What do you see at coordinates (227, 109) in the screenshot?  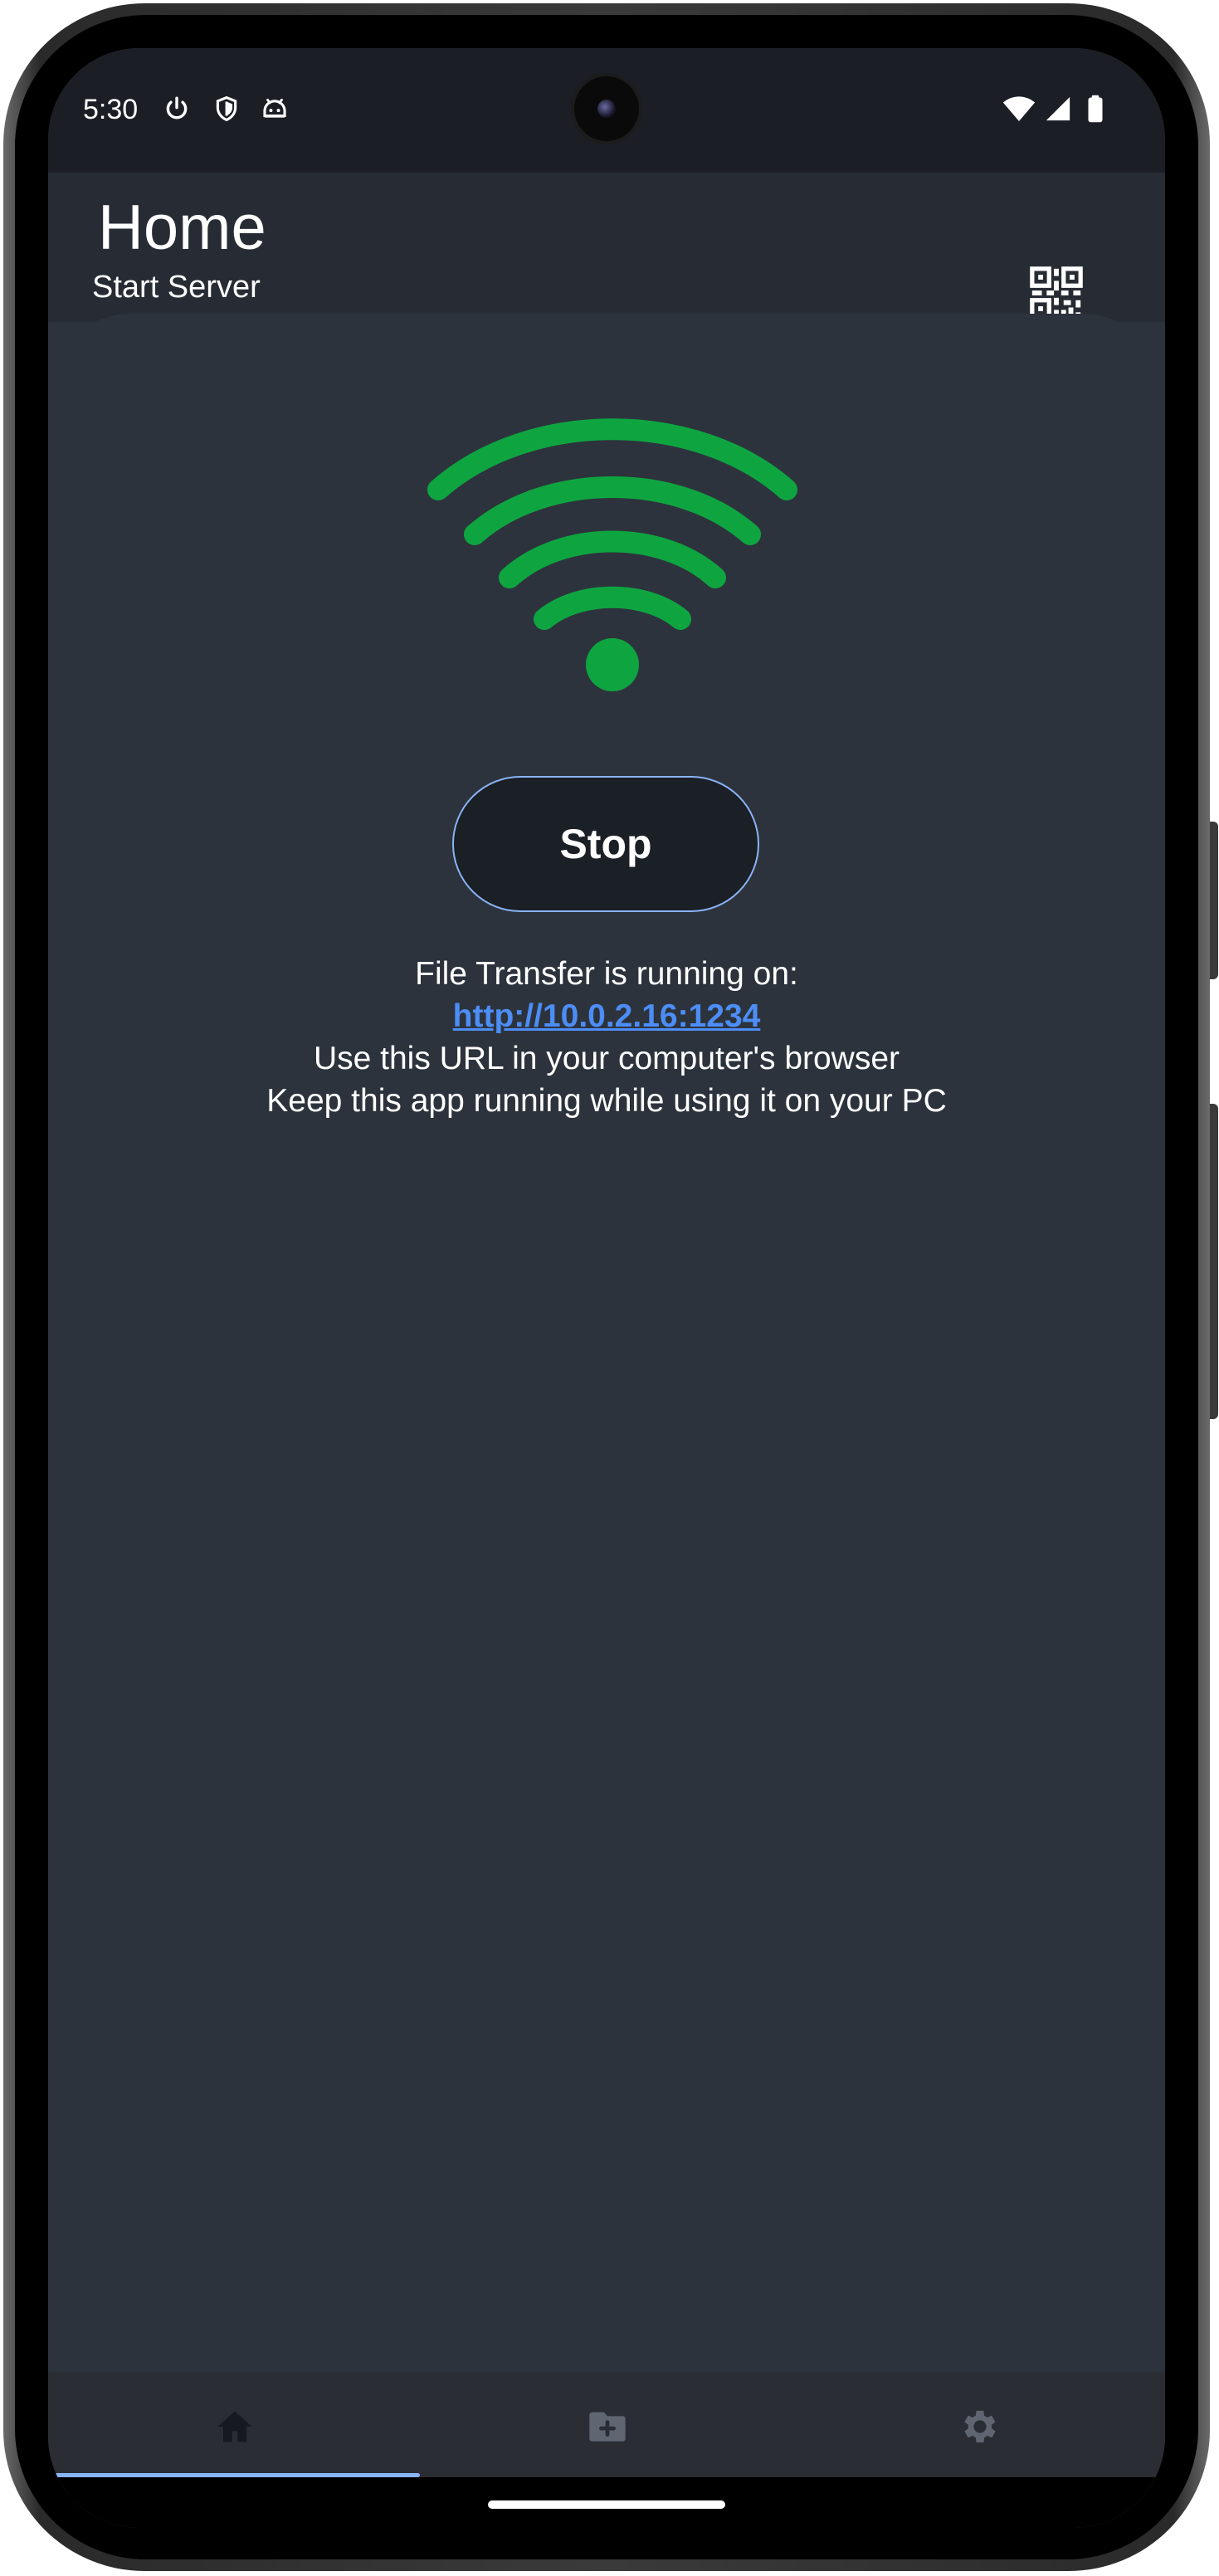 I see `shield-icon` at bounding box center [227, 109].